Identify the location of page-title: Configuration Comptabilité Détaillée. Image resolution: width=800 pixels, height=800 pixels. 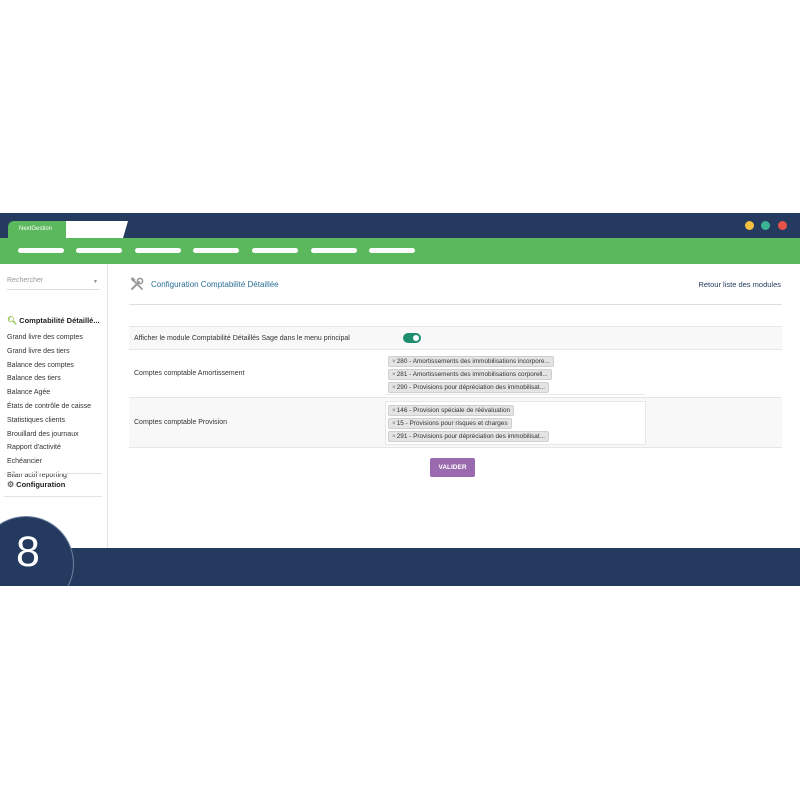
(204, 283).